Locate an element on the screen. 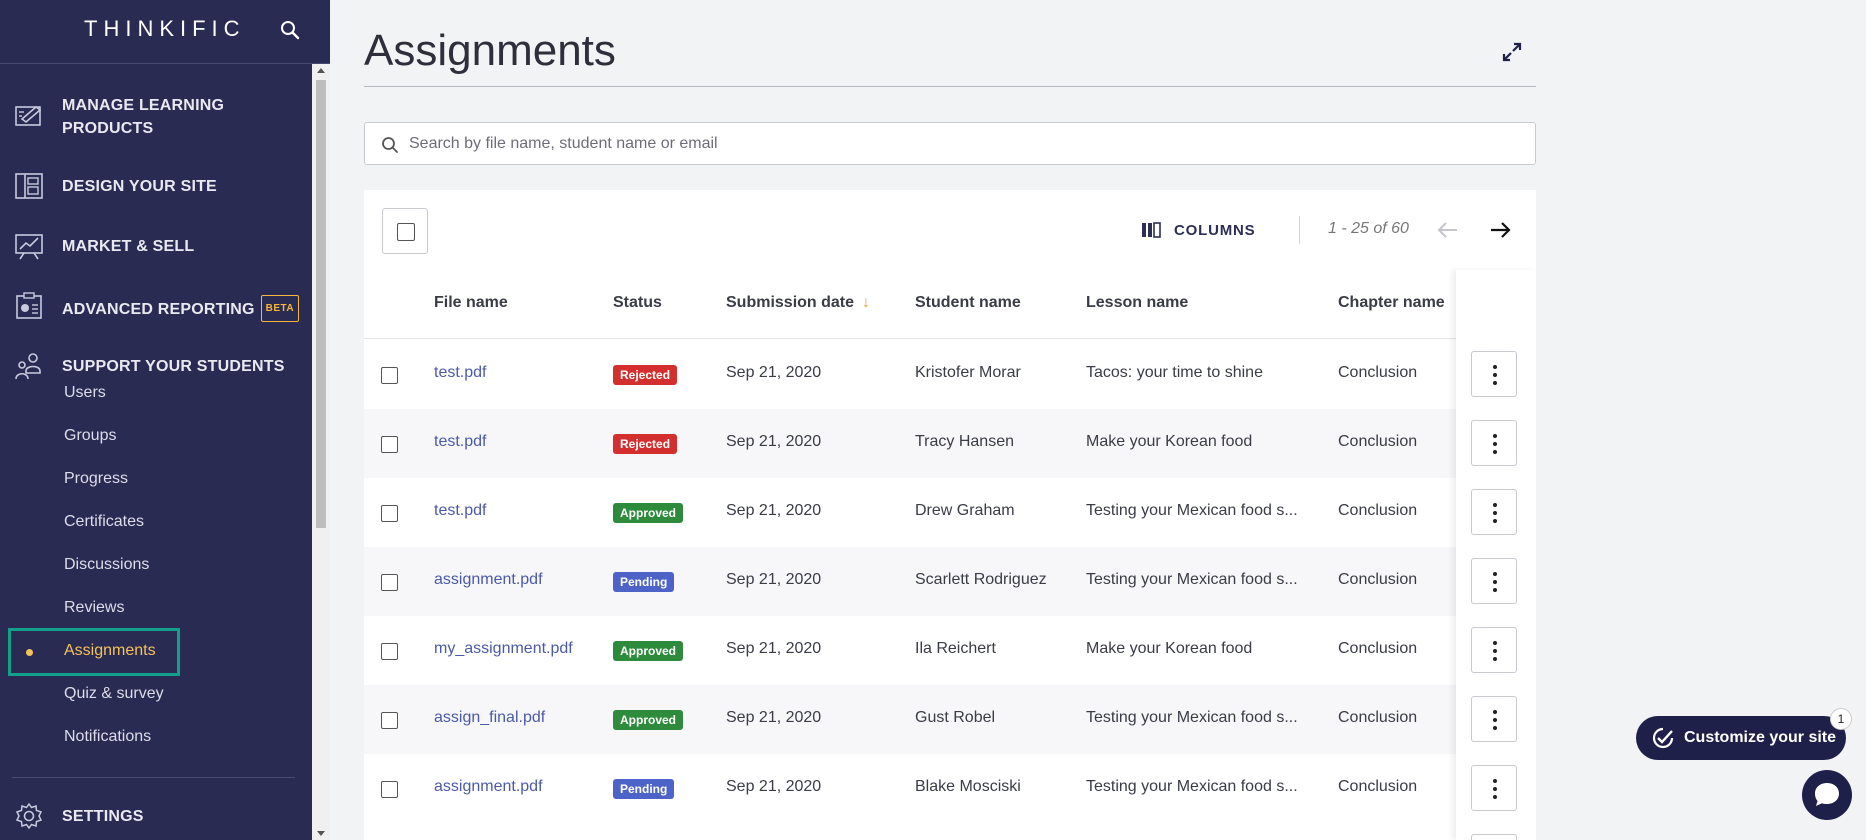 This screenshot has width=1866, height=840. logo: THINKIFIC is located at coordinates (165, 29).